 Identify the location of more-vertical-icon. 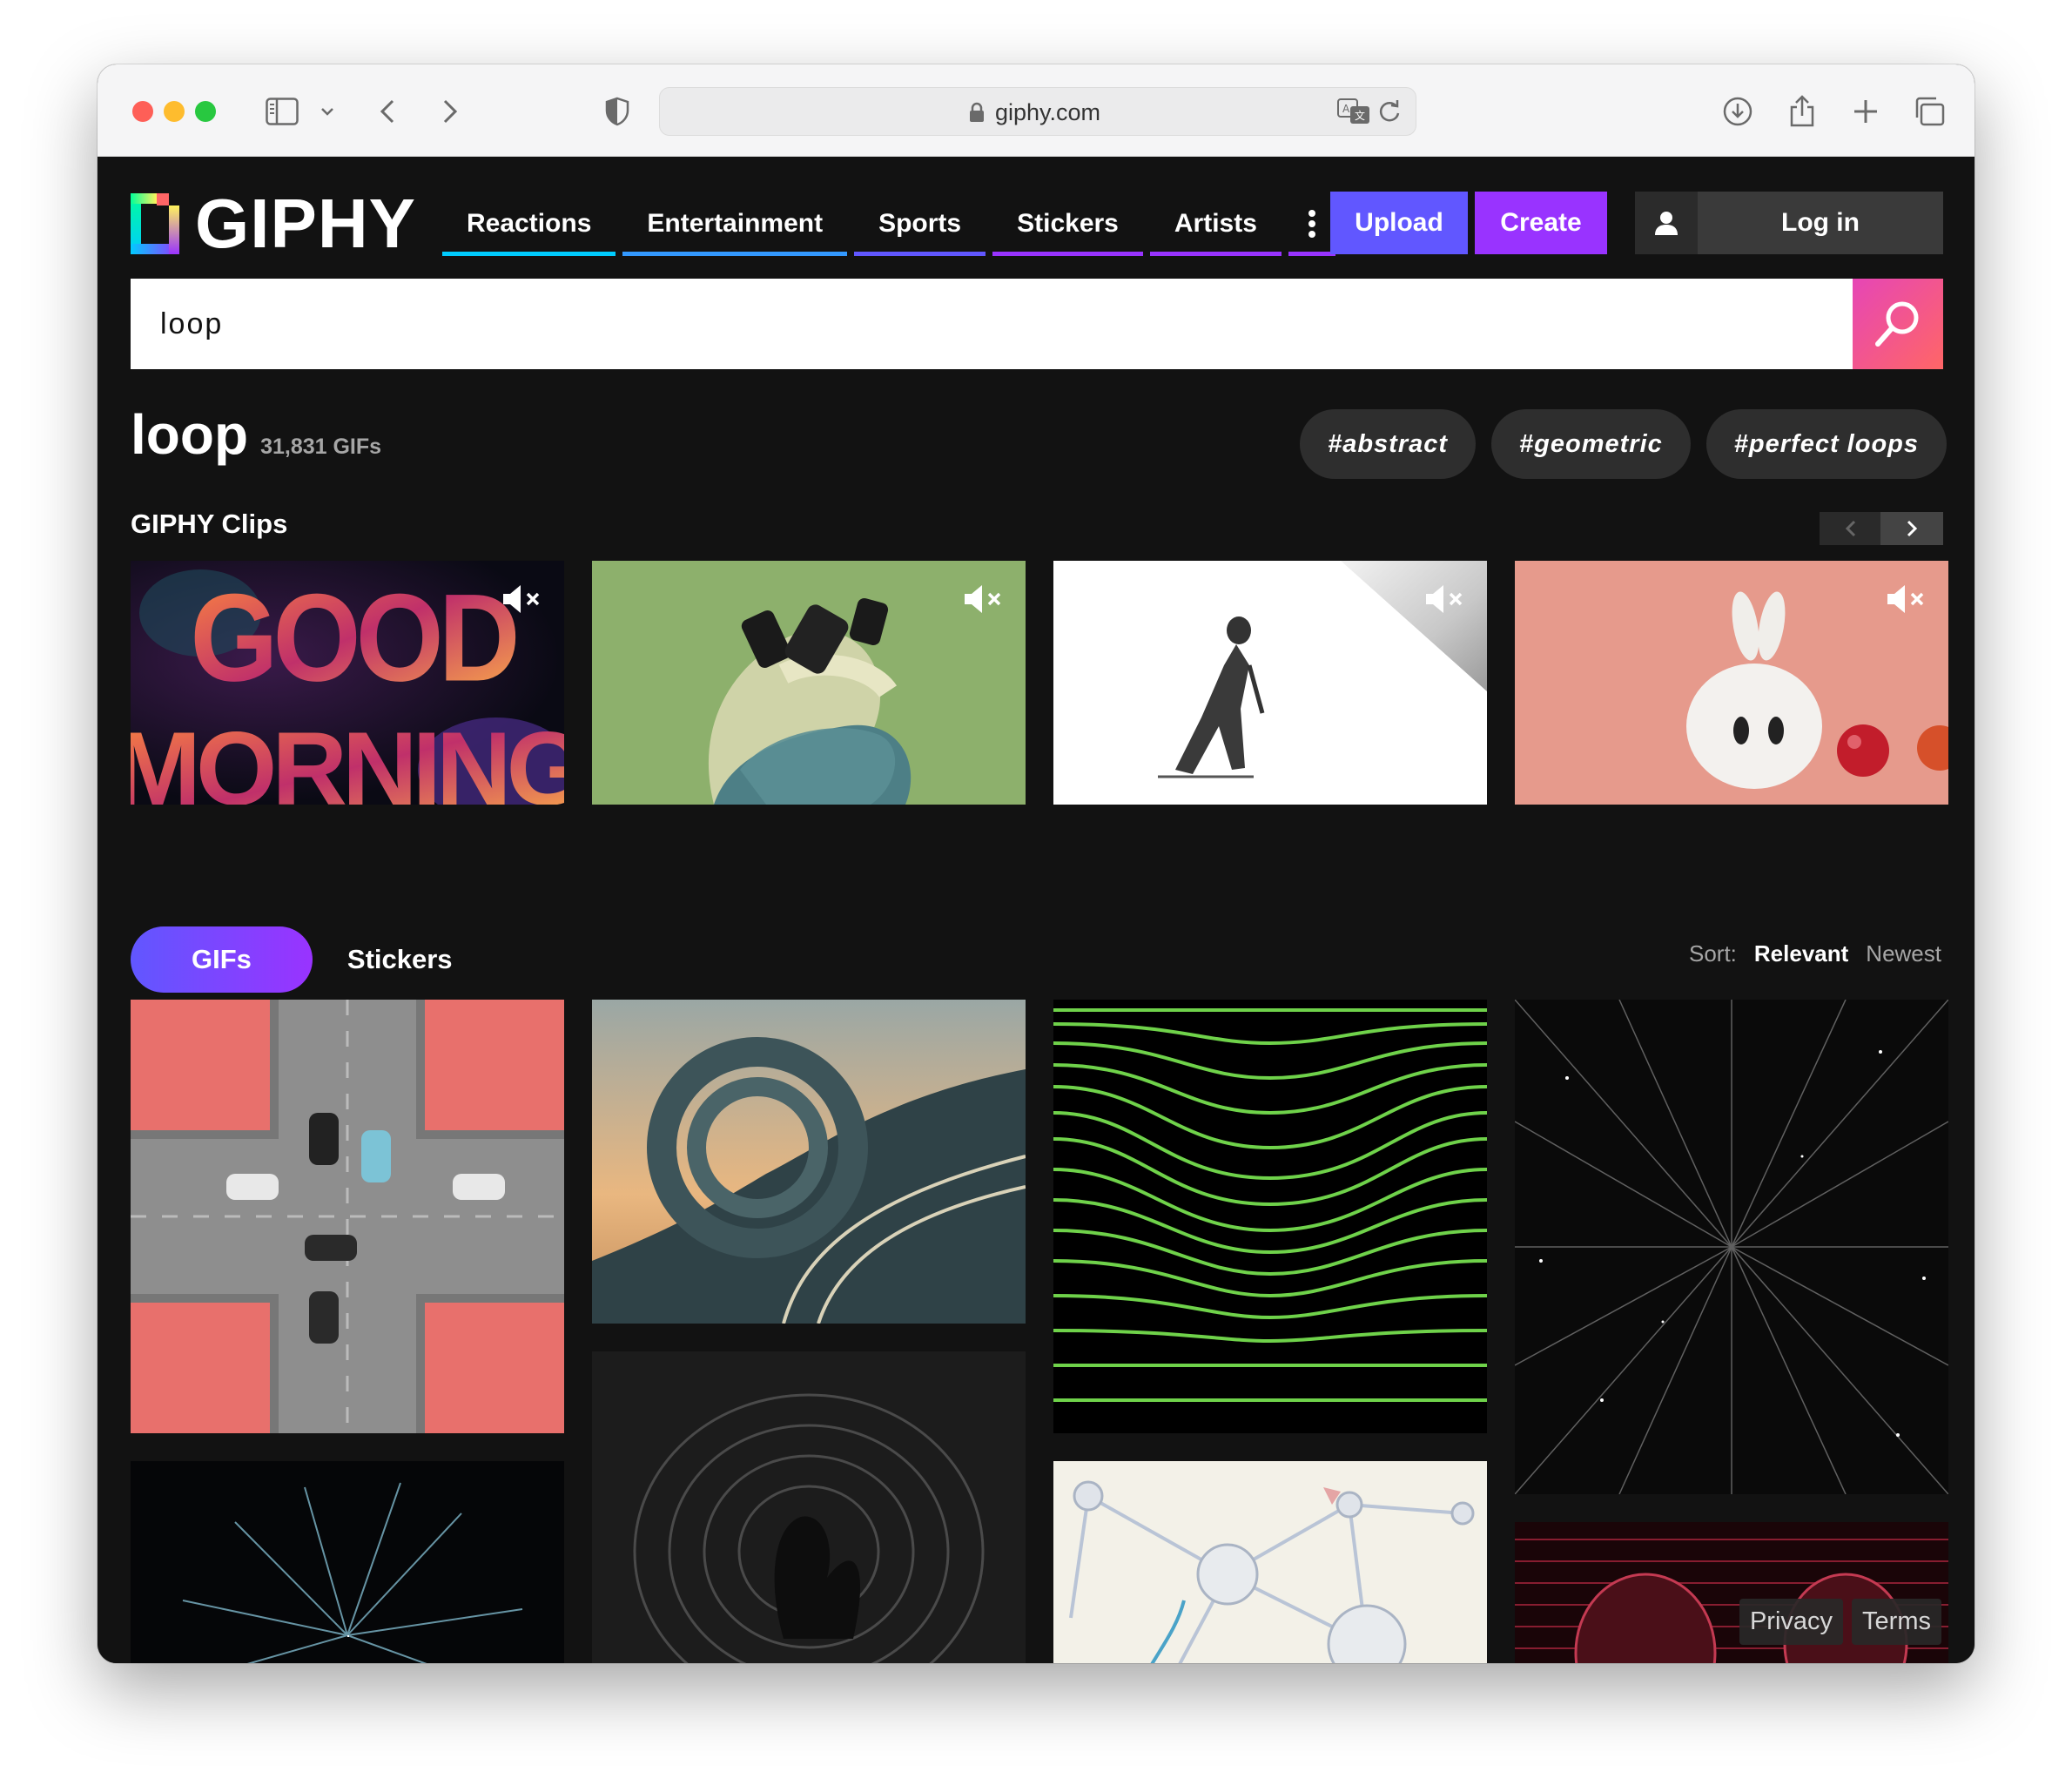
(1311, 224).